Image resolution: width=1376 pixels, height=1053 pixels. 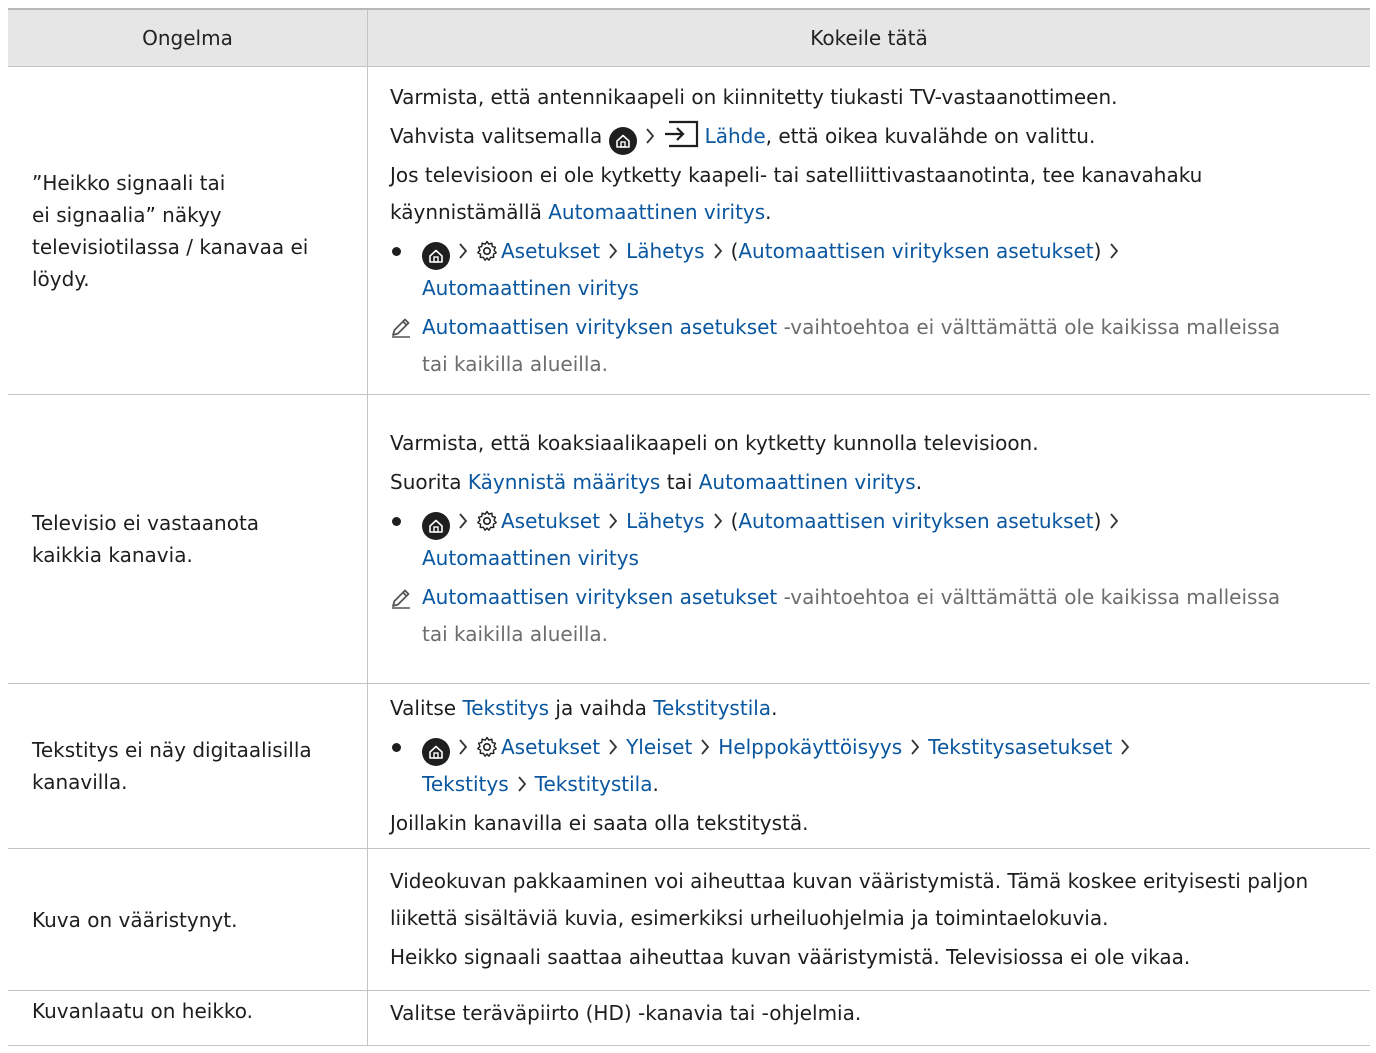 What do you see at coordinates (127, 214) in the screenshot?
I see `problem-line: ei signaalia” näkyy` at bounding box center [127, 214].